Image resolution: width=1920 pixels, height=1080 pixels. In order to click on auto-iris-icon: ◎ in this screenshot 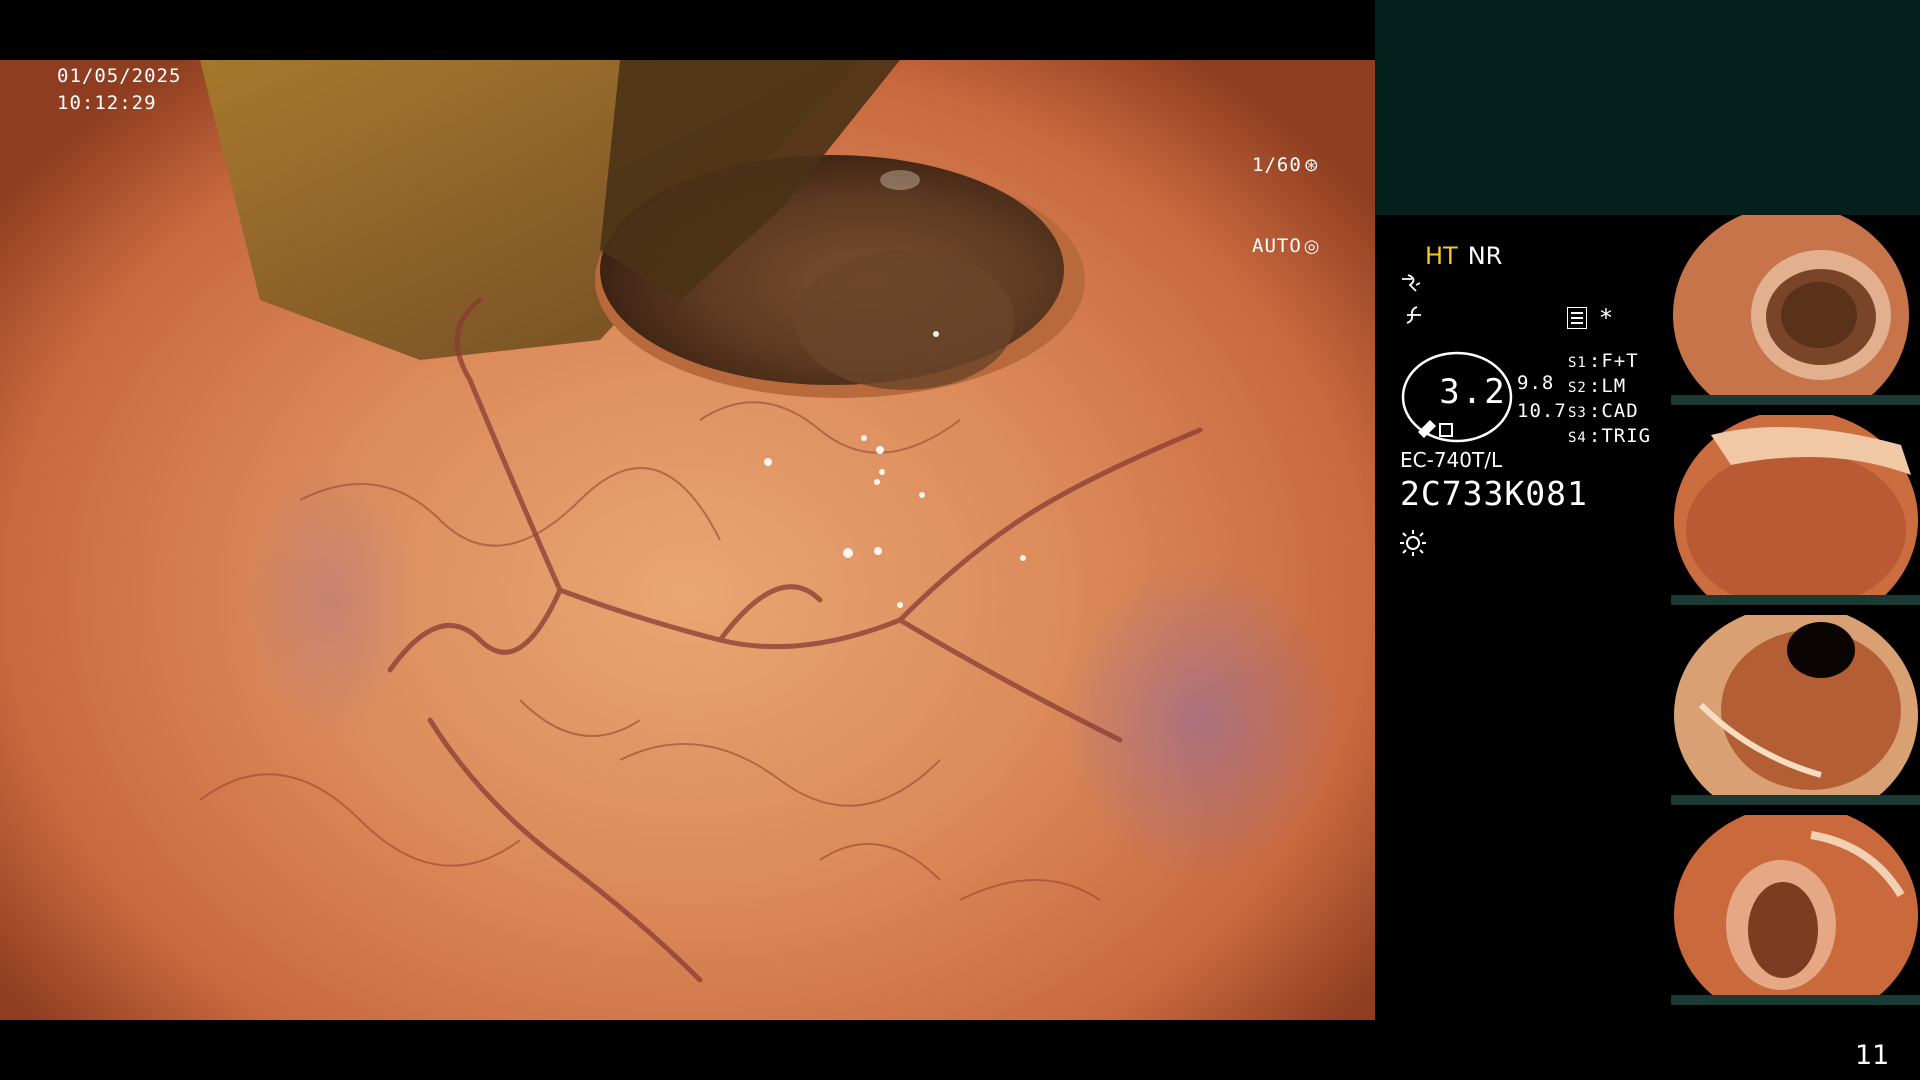, I will do `click(1312, 246)`.